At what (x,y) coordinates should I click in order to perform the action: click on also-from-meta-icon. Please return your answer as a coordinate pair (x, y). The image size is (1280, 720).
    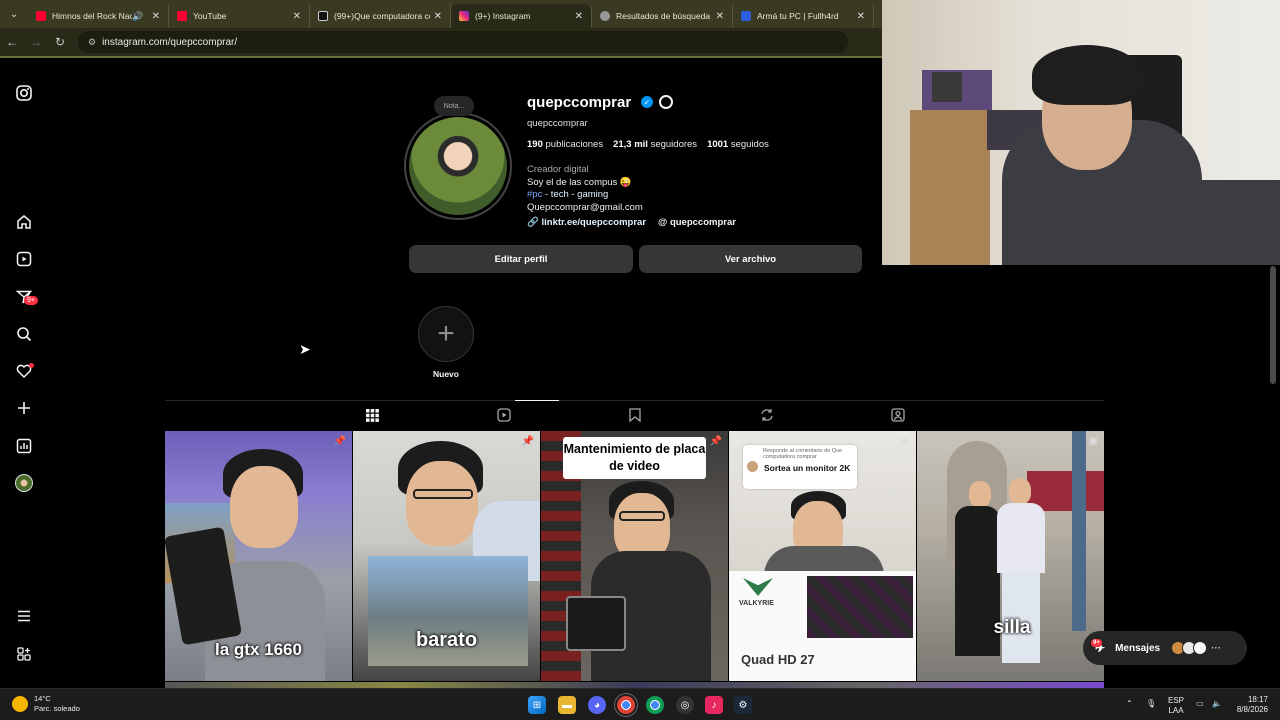
    Looking at the image, I should click on (24, 654).